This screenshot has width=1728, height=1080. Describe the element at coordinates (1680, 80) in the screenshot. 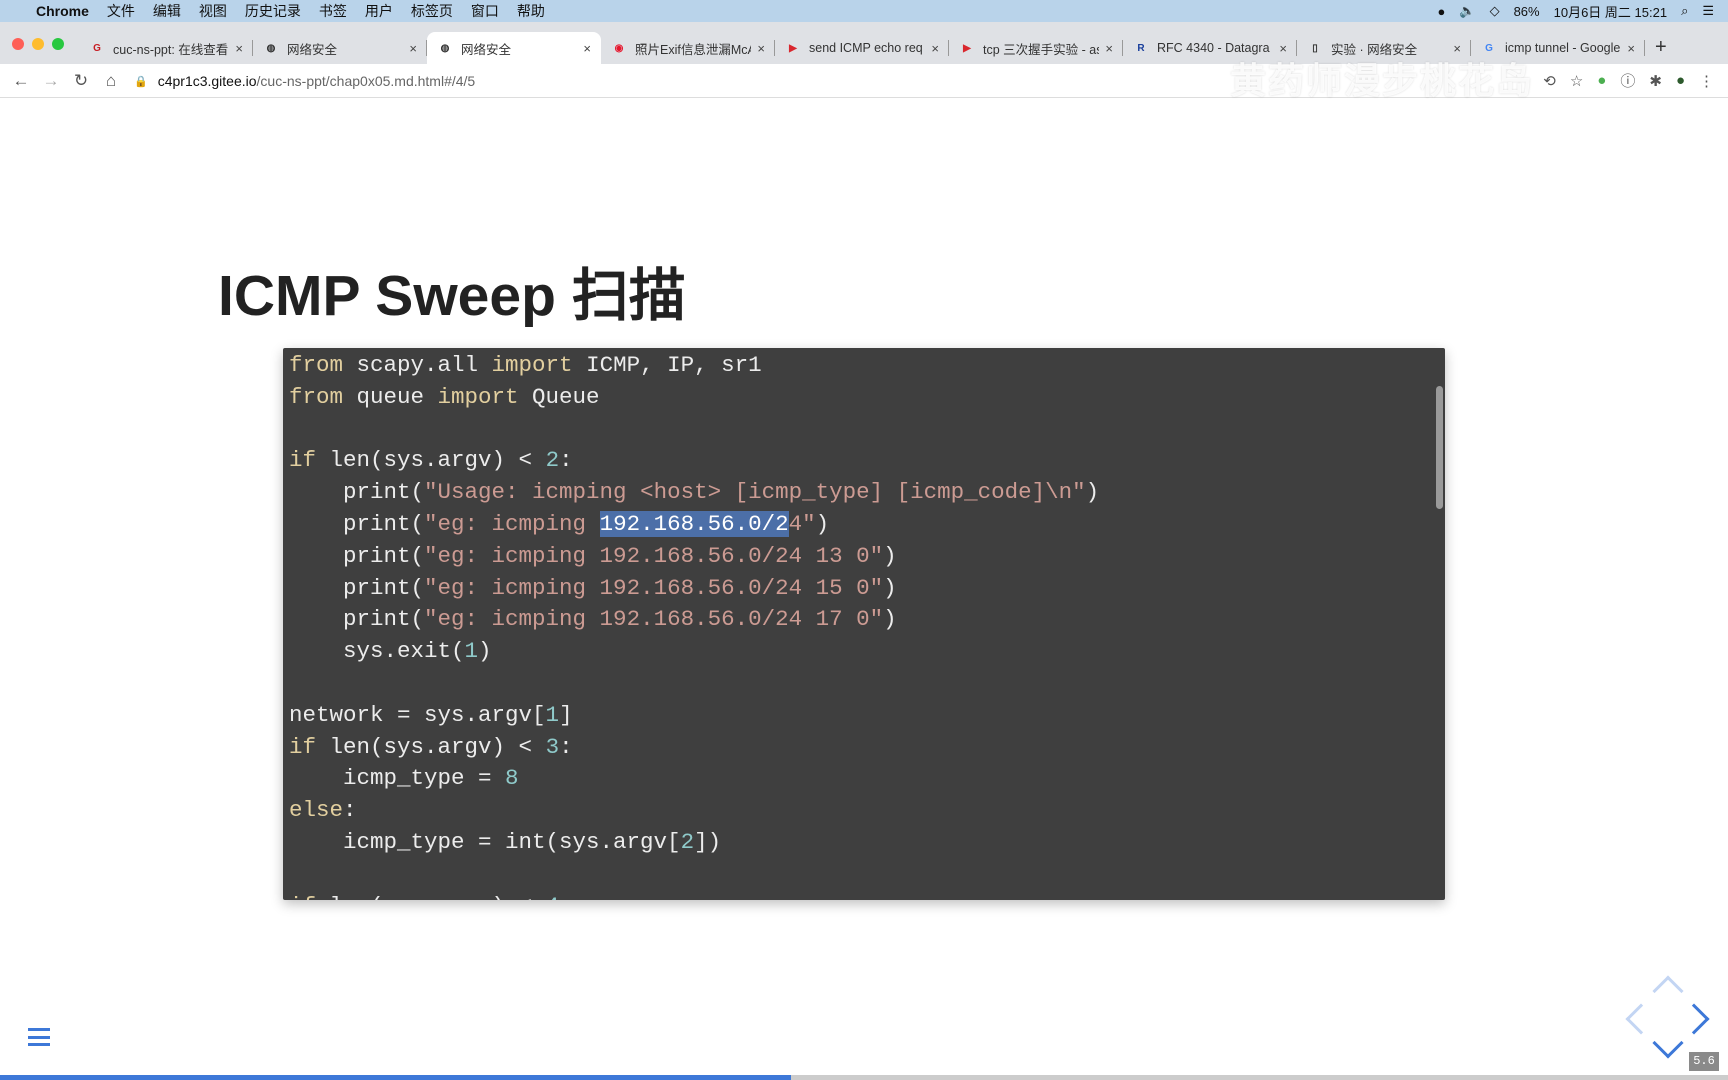

I see `profile-avatar: ●` at that location.